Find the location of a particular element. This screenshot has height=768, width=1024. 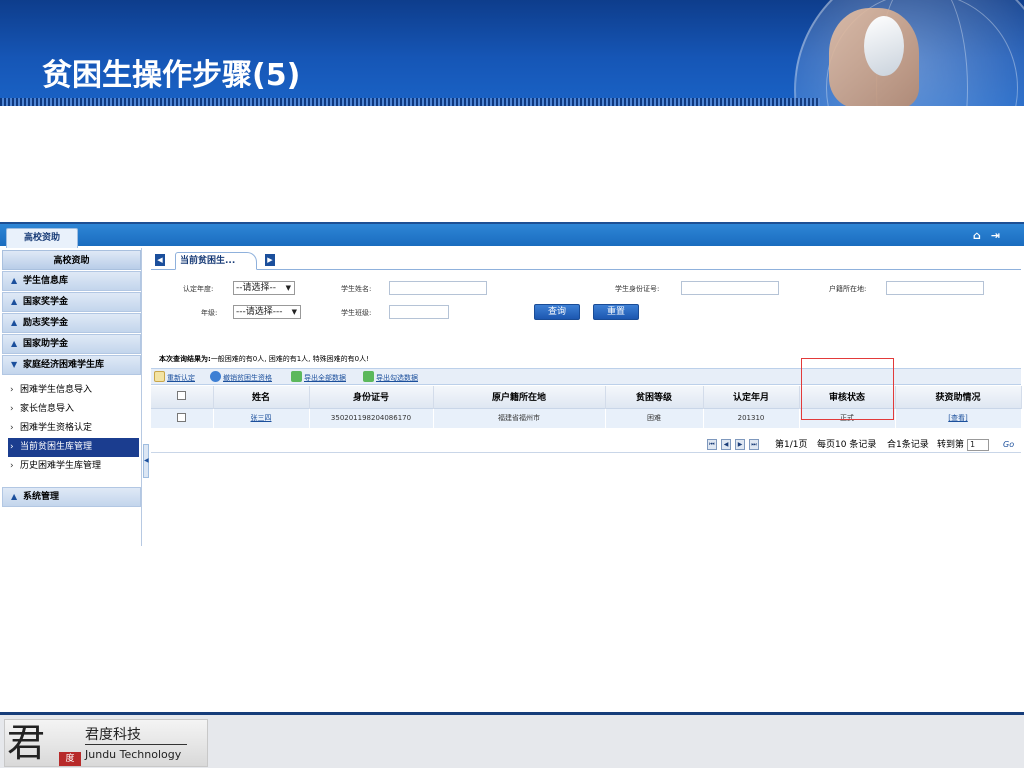

sidebar-title: 高校资助 is located at coordinates (71, 260).